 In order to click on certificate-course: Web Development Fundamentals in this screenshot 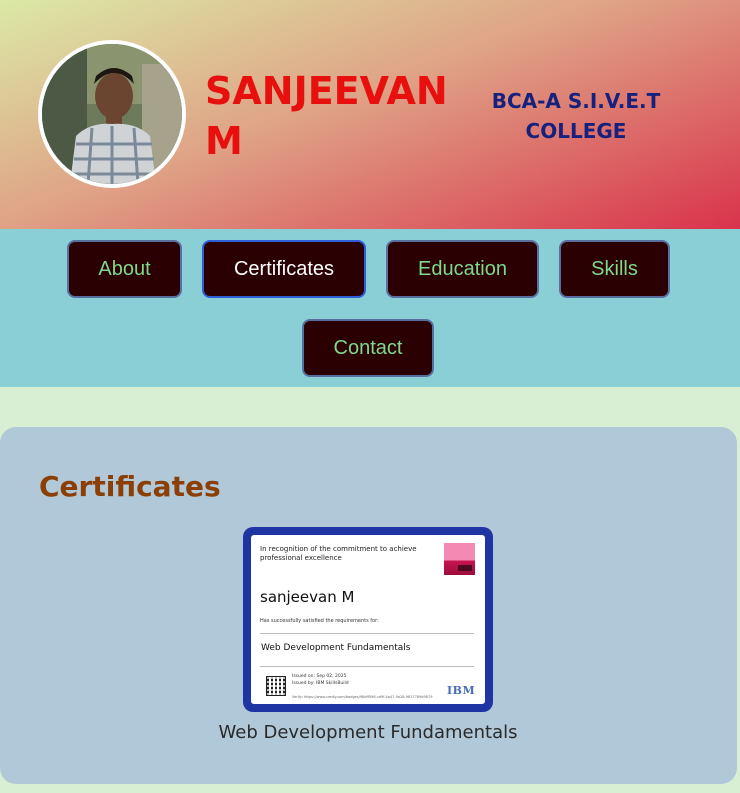, I will do `click(336, 648)`.